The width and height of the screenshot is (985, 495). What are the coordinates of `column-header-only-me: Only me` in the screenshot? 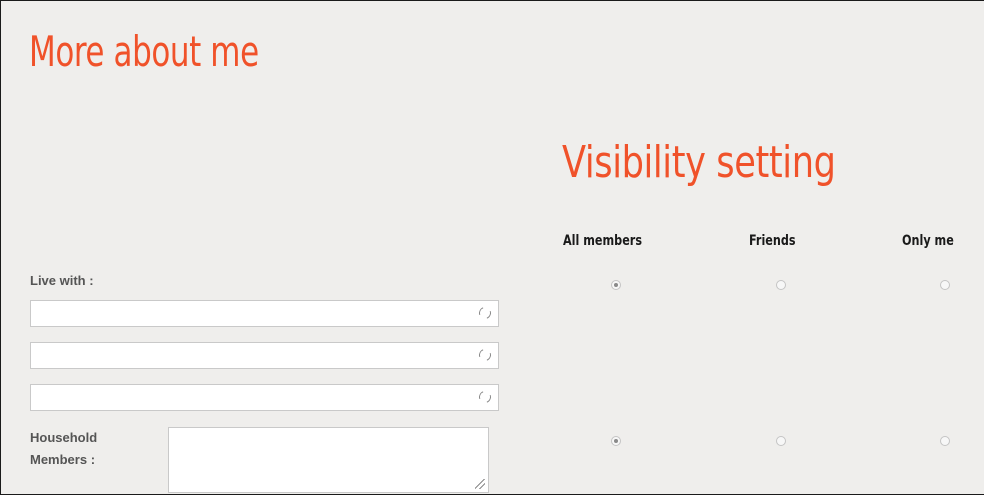 It's located at (928, 241).